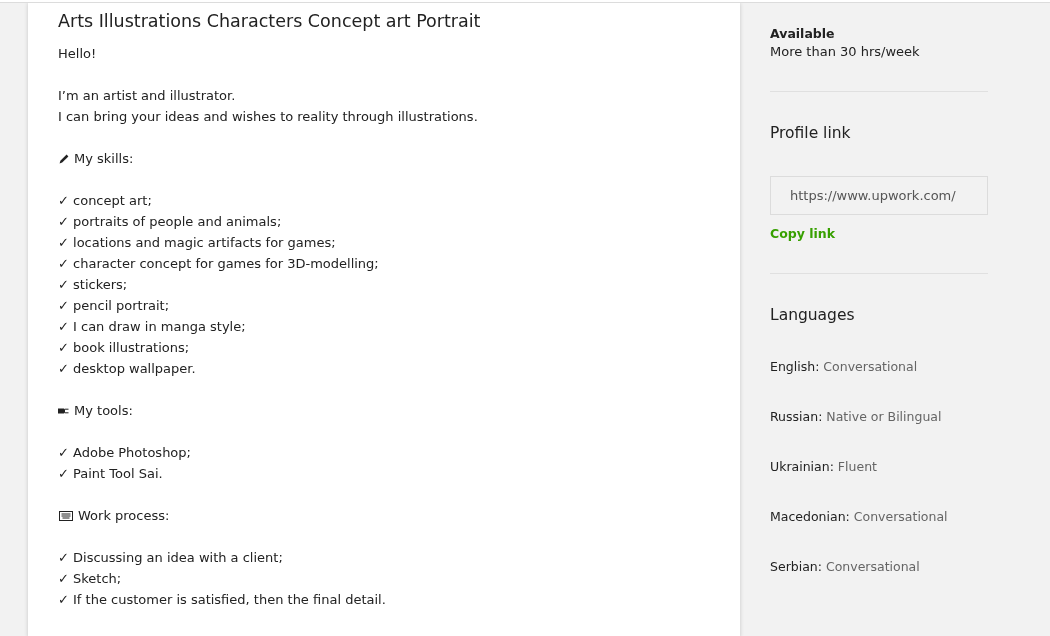 The image size is (1050, 636). I want to click on list-item: ✓ pencil portrait;, so click(114, 306).